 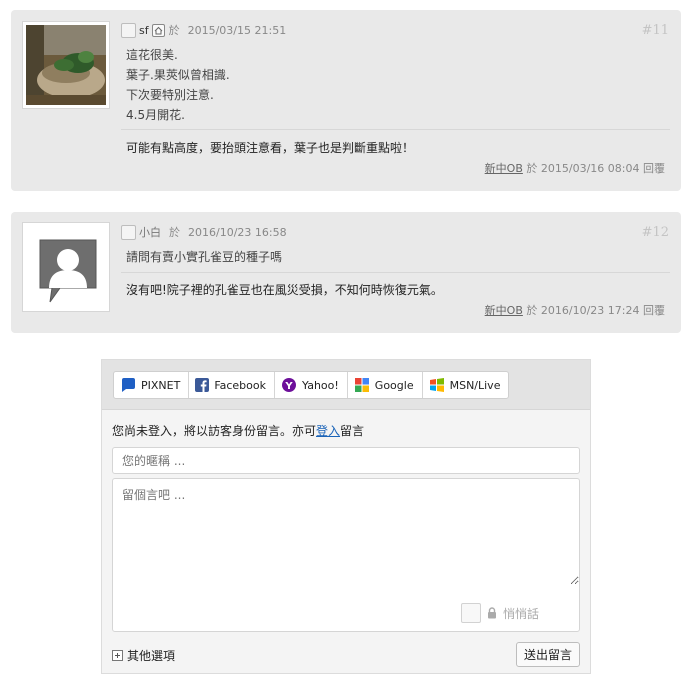 What do you see at coordinates (150, 232) in the screenshot?
I see `comment-author: 小白` at bounding box center [150, 232].